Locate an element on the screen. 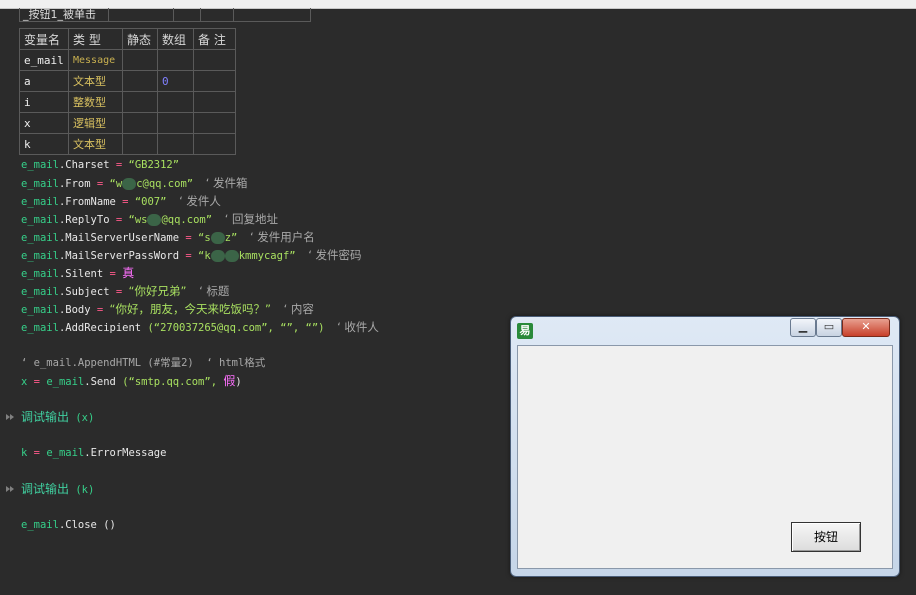 This screenshot has width=916, height=595. var-name: e_mail is located at coordinates (44, 60).